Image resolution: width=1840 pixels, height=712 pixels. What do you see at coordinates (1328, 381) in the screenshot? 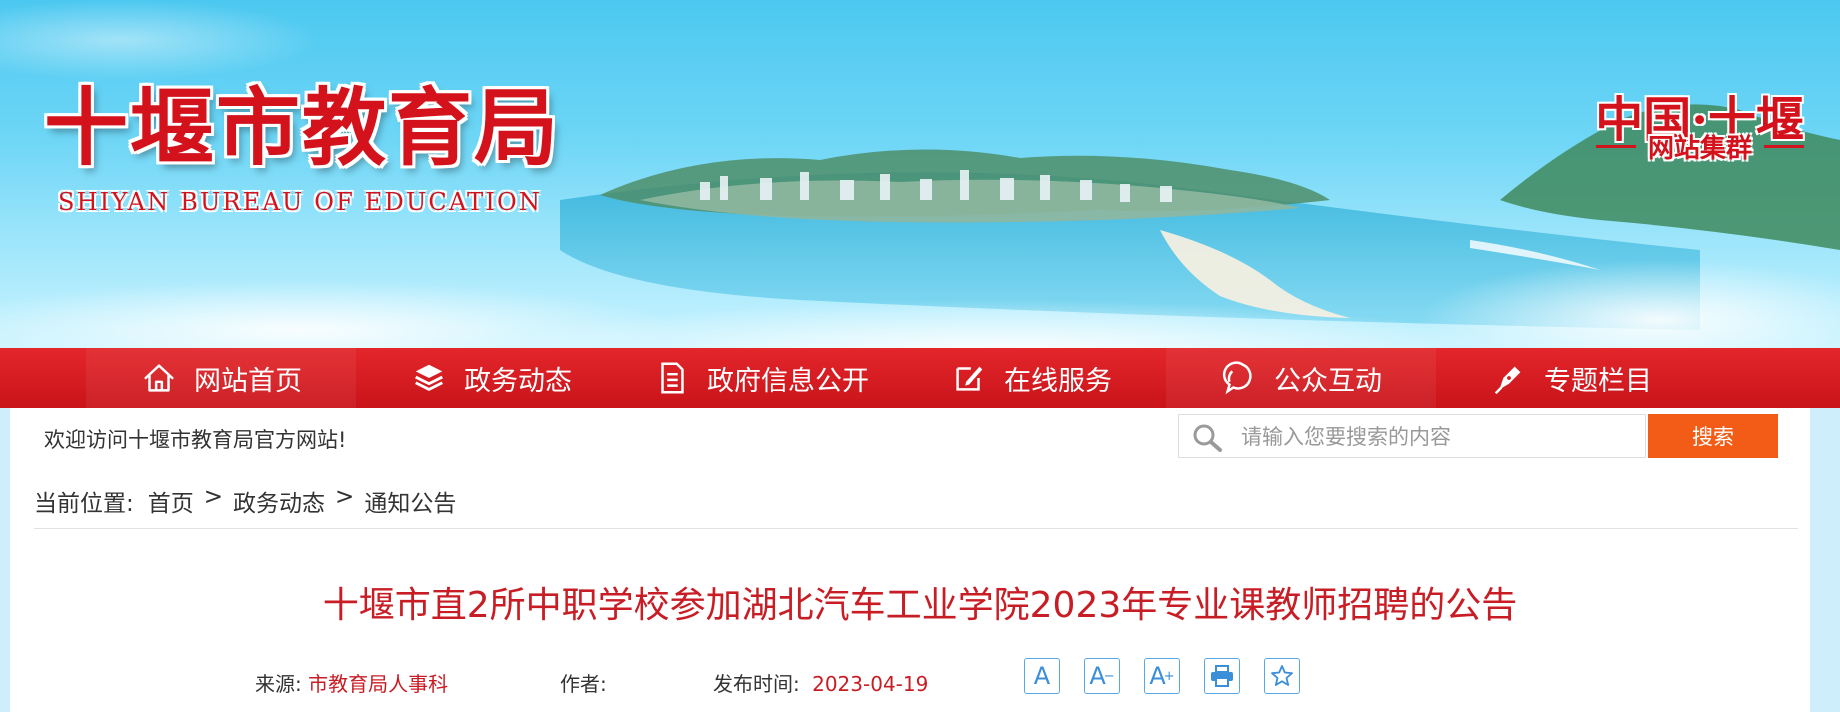
I see `nav-item-label: 公众互动` at bounding box center [1328, 381].